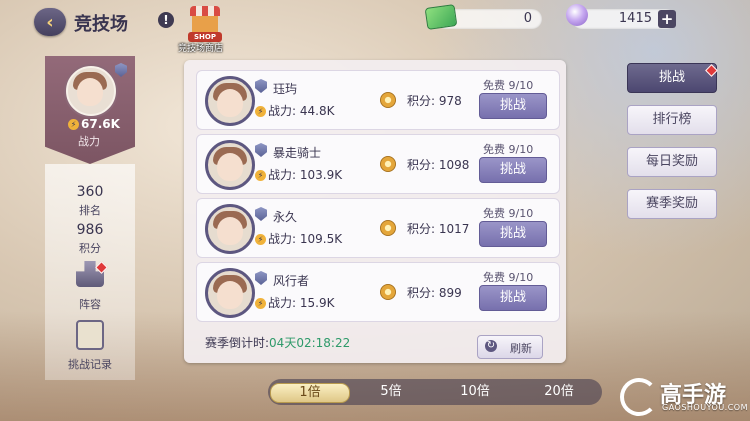 Image resolution: width=750 pixels, height=421 pixels. I want to click on refresh-button: ↻ 刷新, so click(510, 347).